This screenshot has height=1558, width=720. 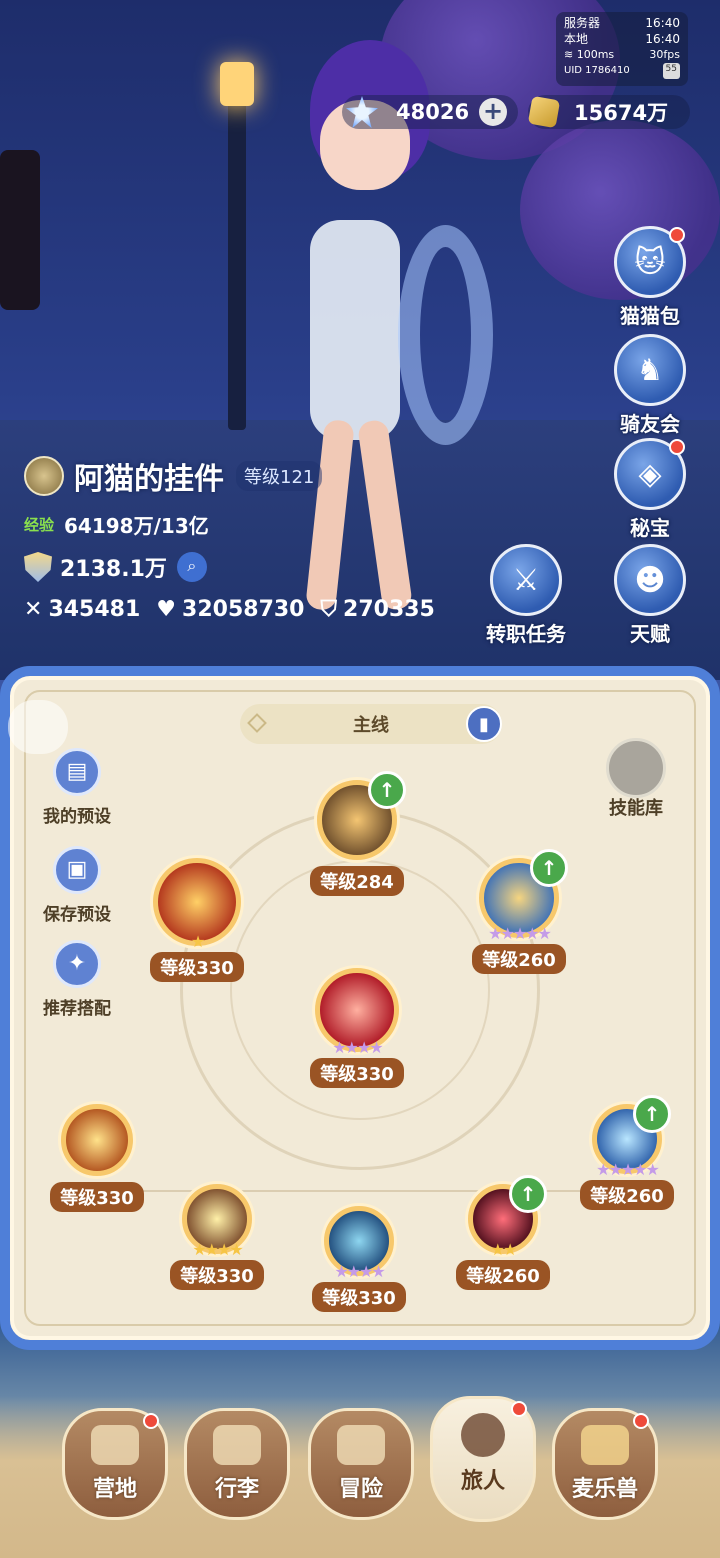 I want to click on local-label: 本地, so click(x=576, y=39).